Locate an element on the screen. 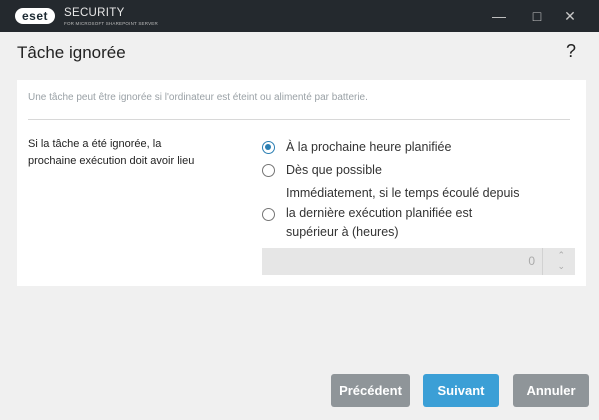 The image size is (599, 420). minimize-icon: — is located at coordinates (499, 16).